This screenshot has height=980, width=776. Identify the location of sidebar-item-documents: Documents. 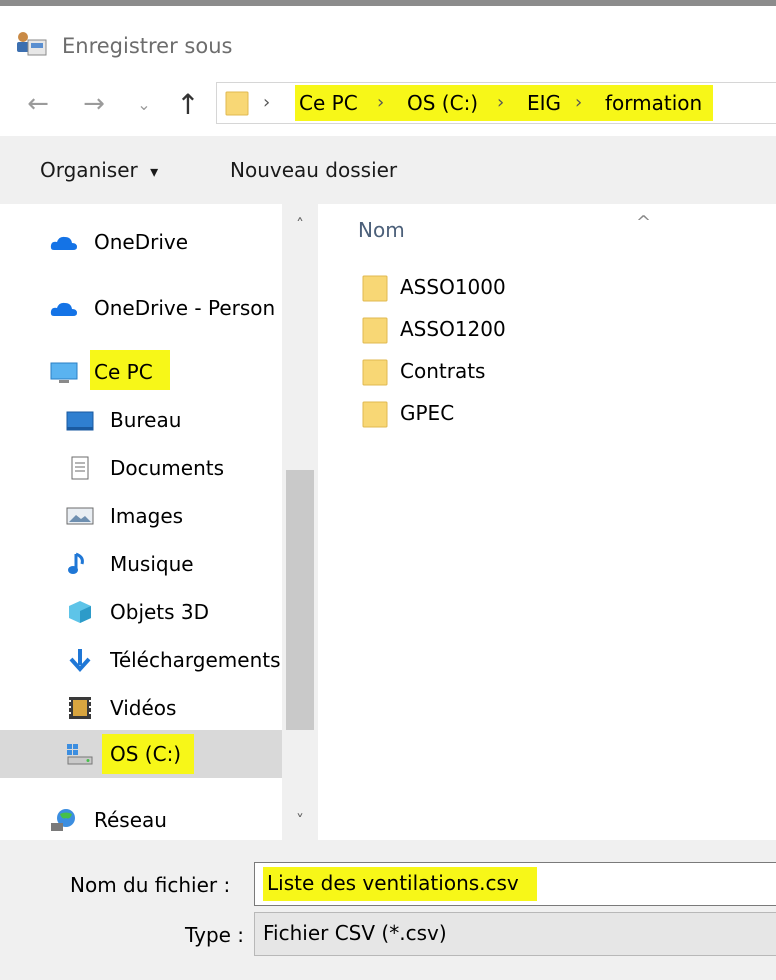
(141, 468).